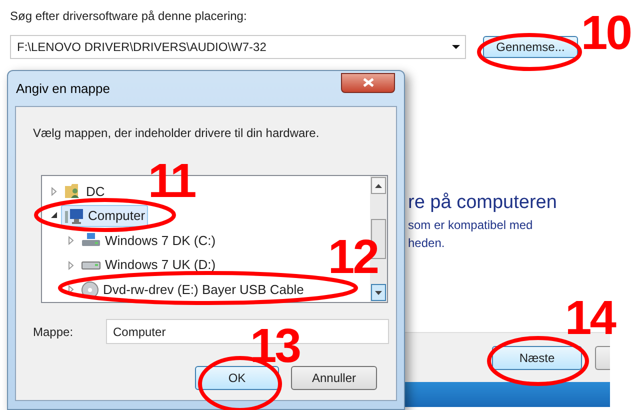 The image size is (634, 410). Describe the element at coordinates (148, 240) in the screenshot. I see `tree-item: Windows 7 DK (C:)` at that location.